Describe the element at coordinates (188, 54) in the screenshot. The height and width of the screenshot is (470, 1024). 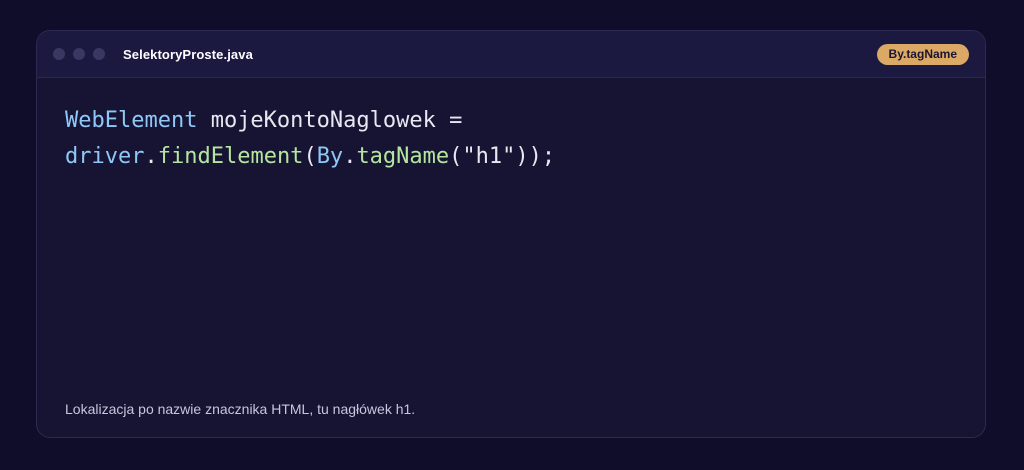
I see `file-name: SelektoryProste.java` at that location.